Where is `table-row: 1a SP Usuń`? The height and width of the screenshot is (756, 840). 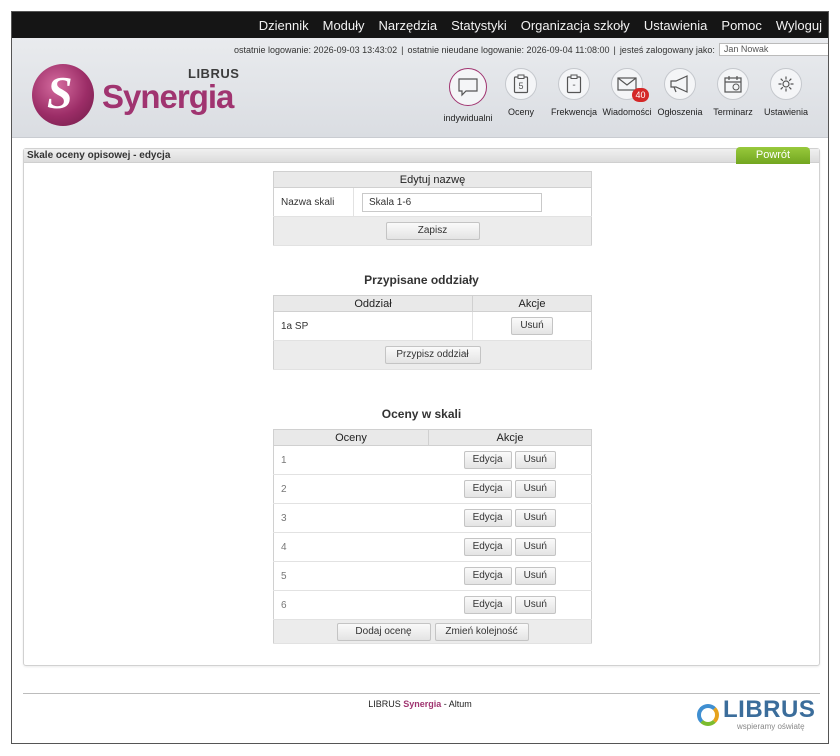
table-row: 1a SP Usuń is located at coordinates (432, 326).